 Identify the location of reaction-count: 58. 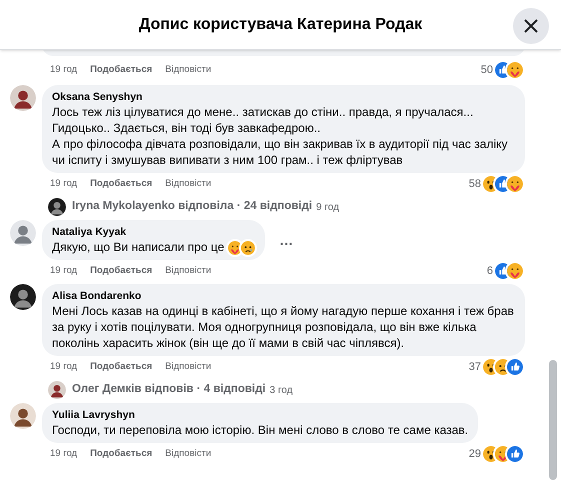
(474, 184).